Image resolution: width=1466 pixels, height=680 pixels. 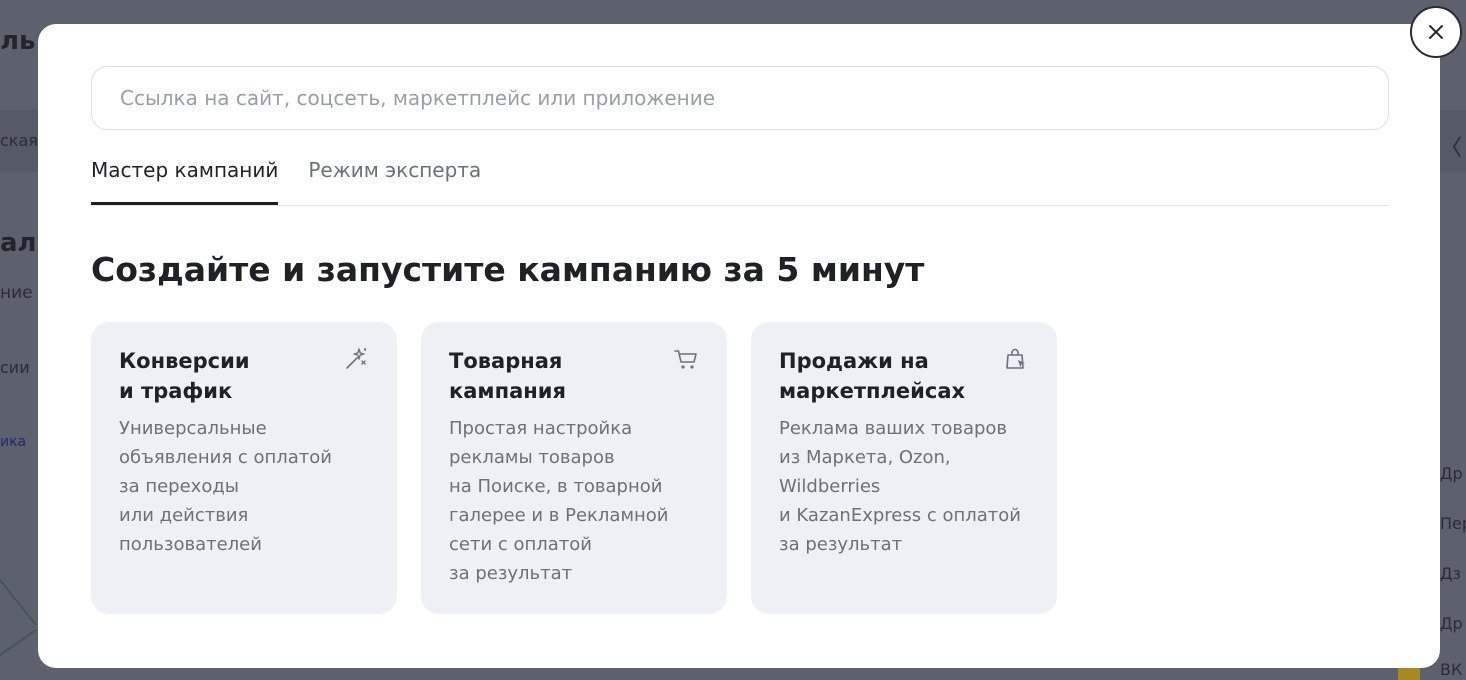 I want to click on page-title: Создайте и запустите кампанию за 5 минут, so click(x=508, y=269).